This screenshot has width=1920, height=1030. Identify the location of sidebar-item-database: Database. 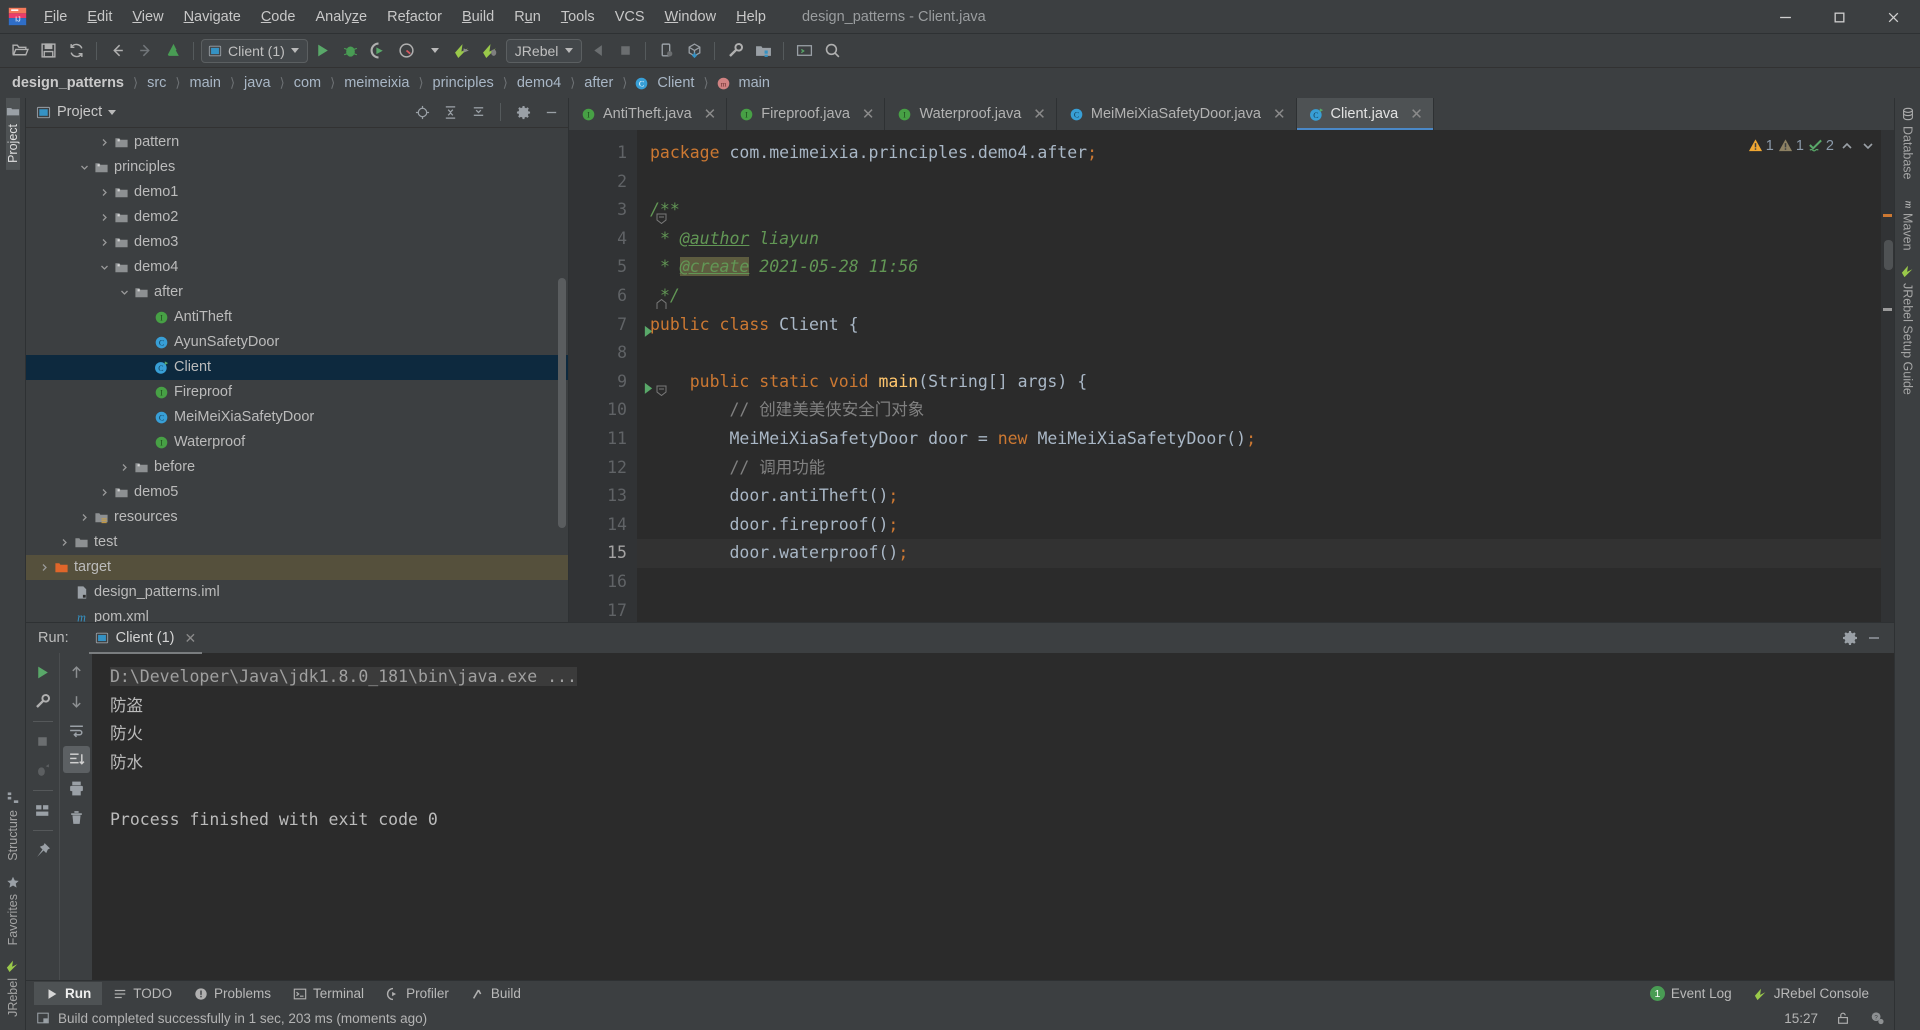
(1908, 143).